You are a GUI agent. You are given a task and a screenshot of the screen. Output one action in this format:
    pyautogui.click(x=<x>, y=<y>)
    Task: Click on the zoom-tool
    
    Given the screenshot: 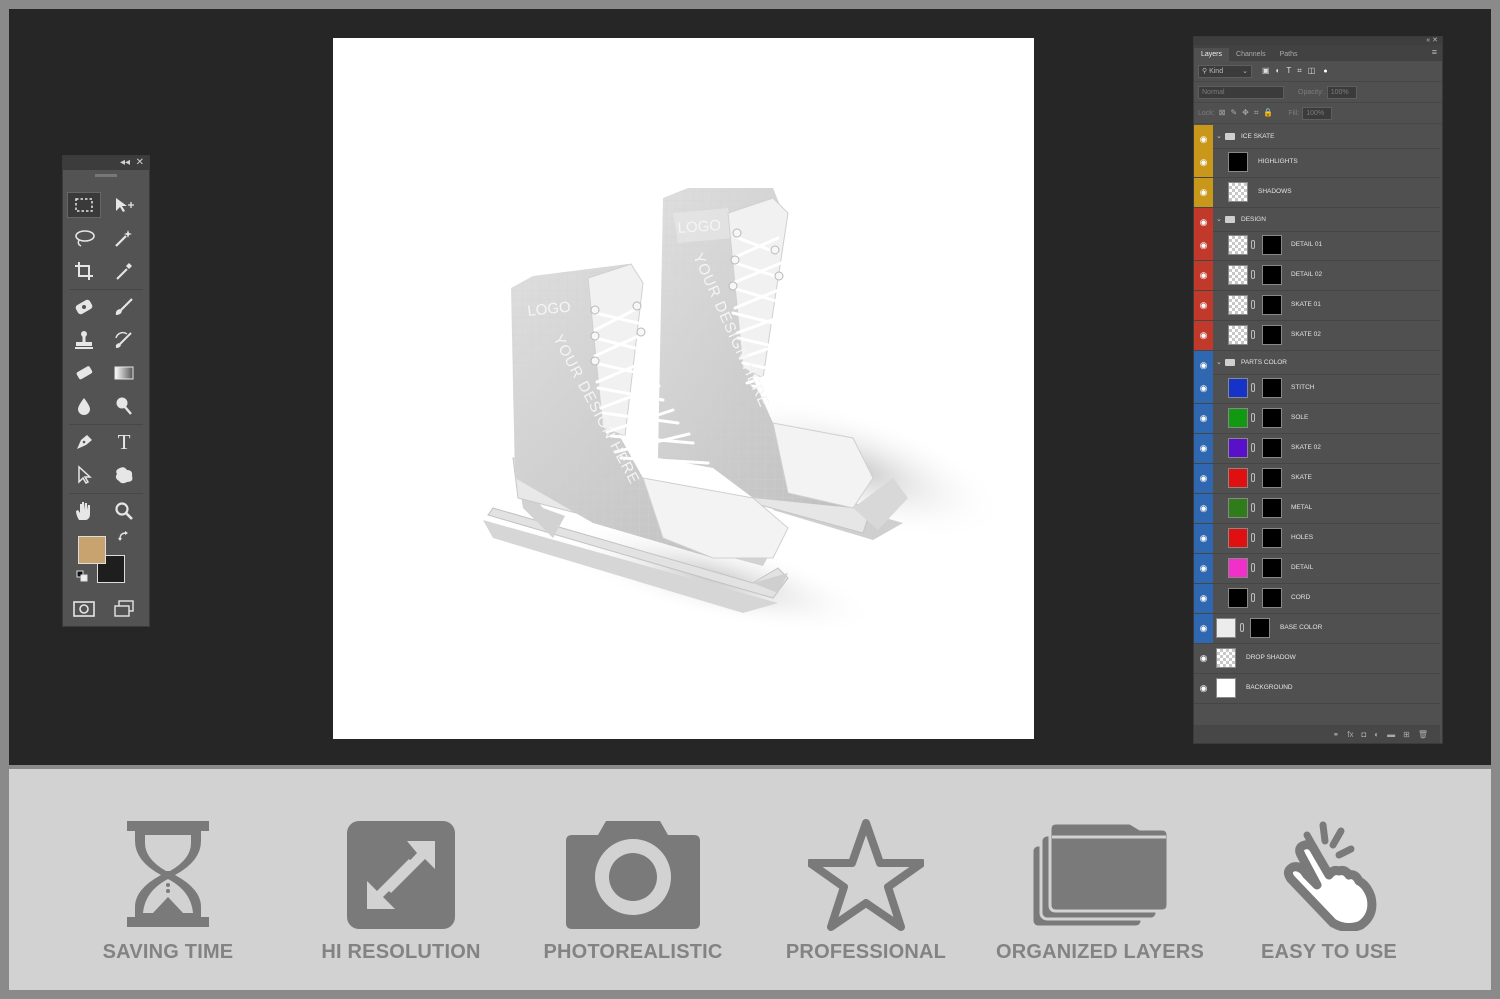 What is the action you would take?
    pyautogui.click(x=124, y=511)
    